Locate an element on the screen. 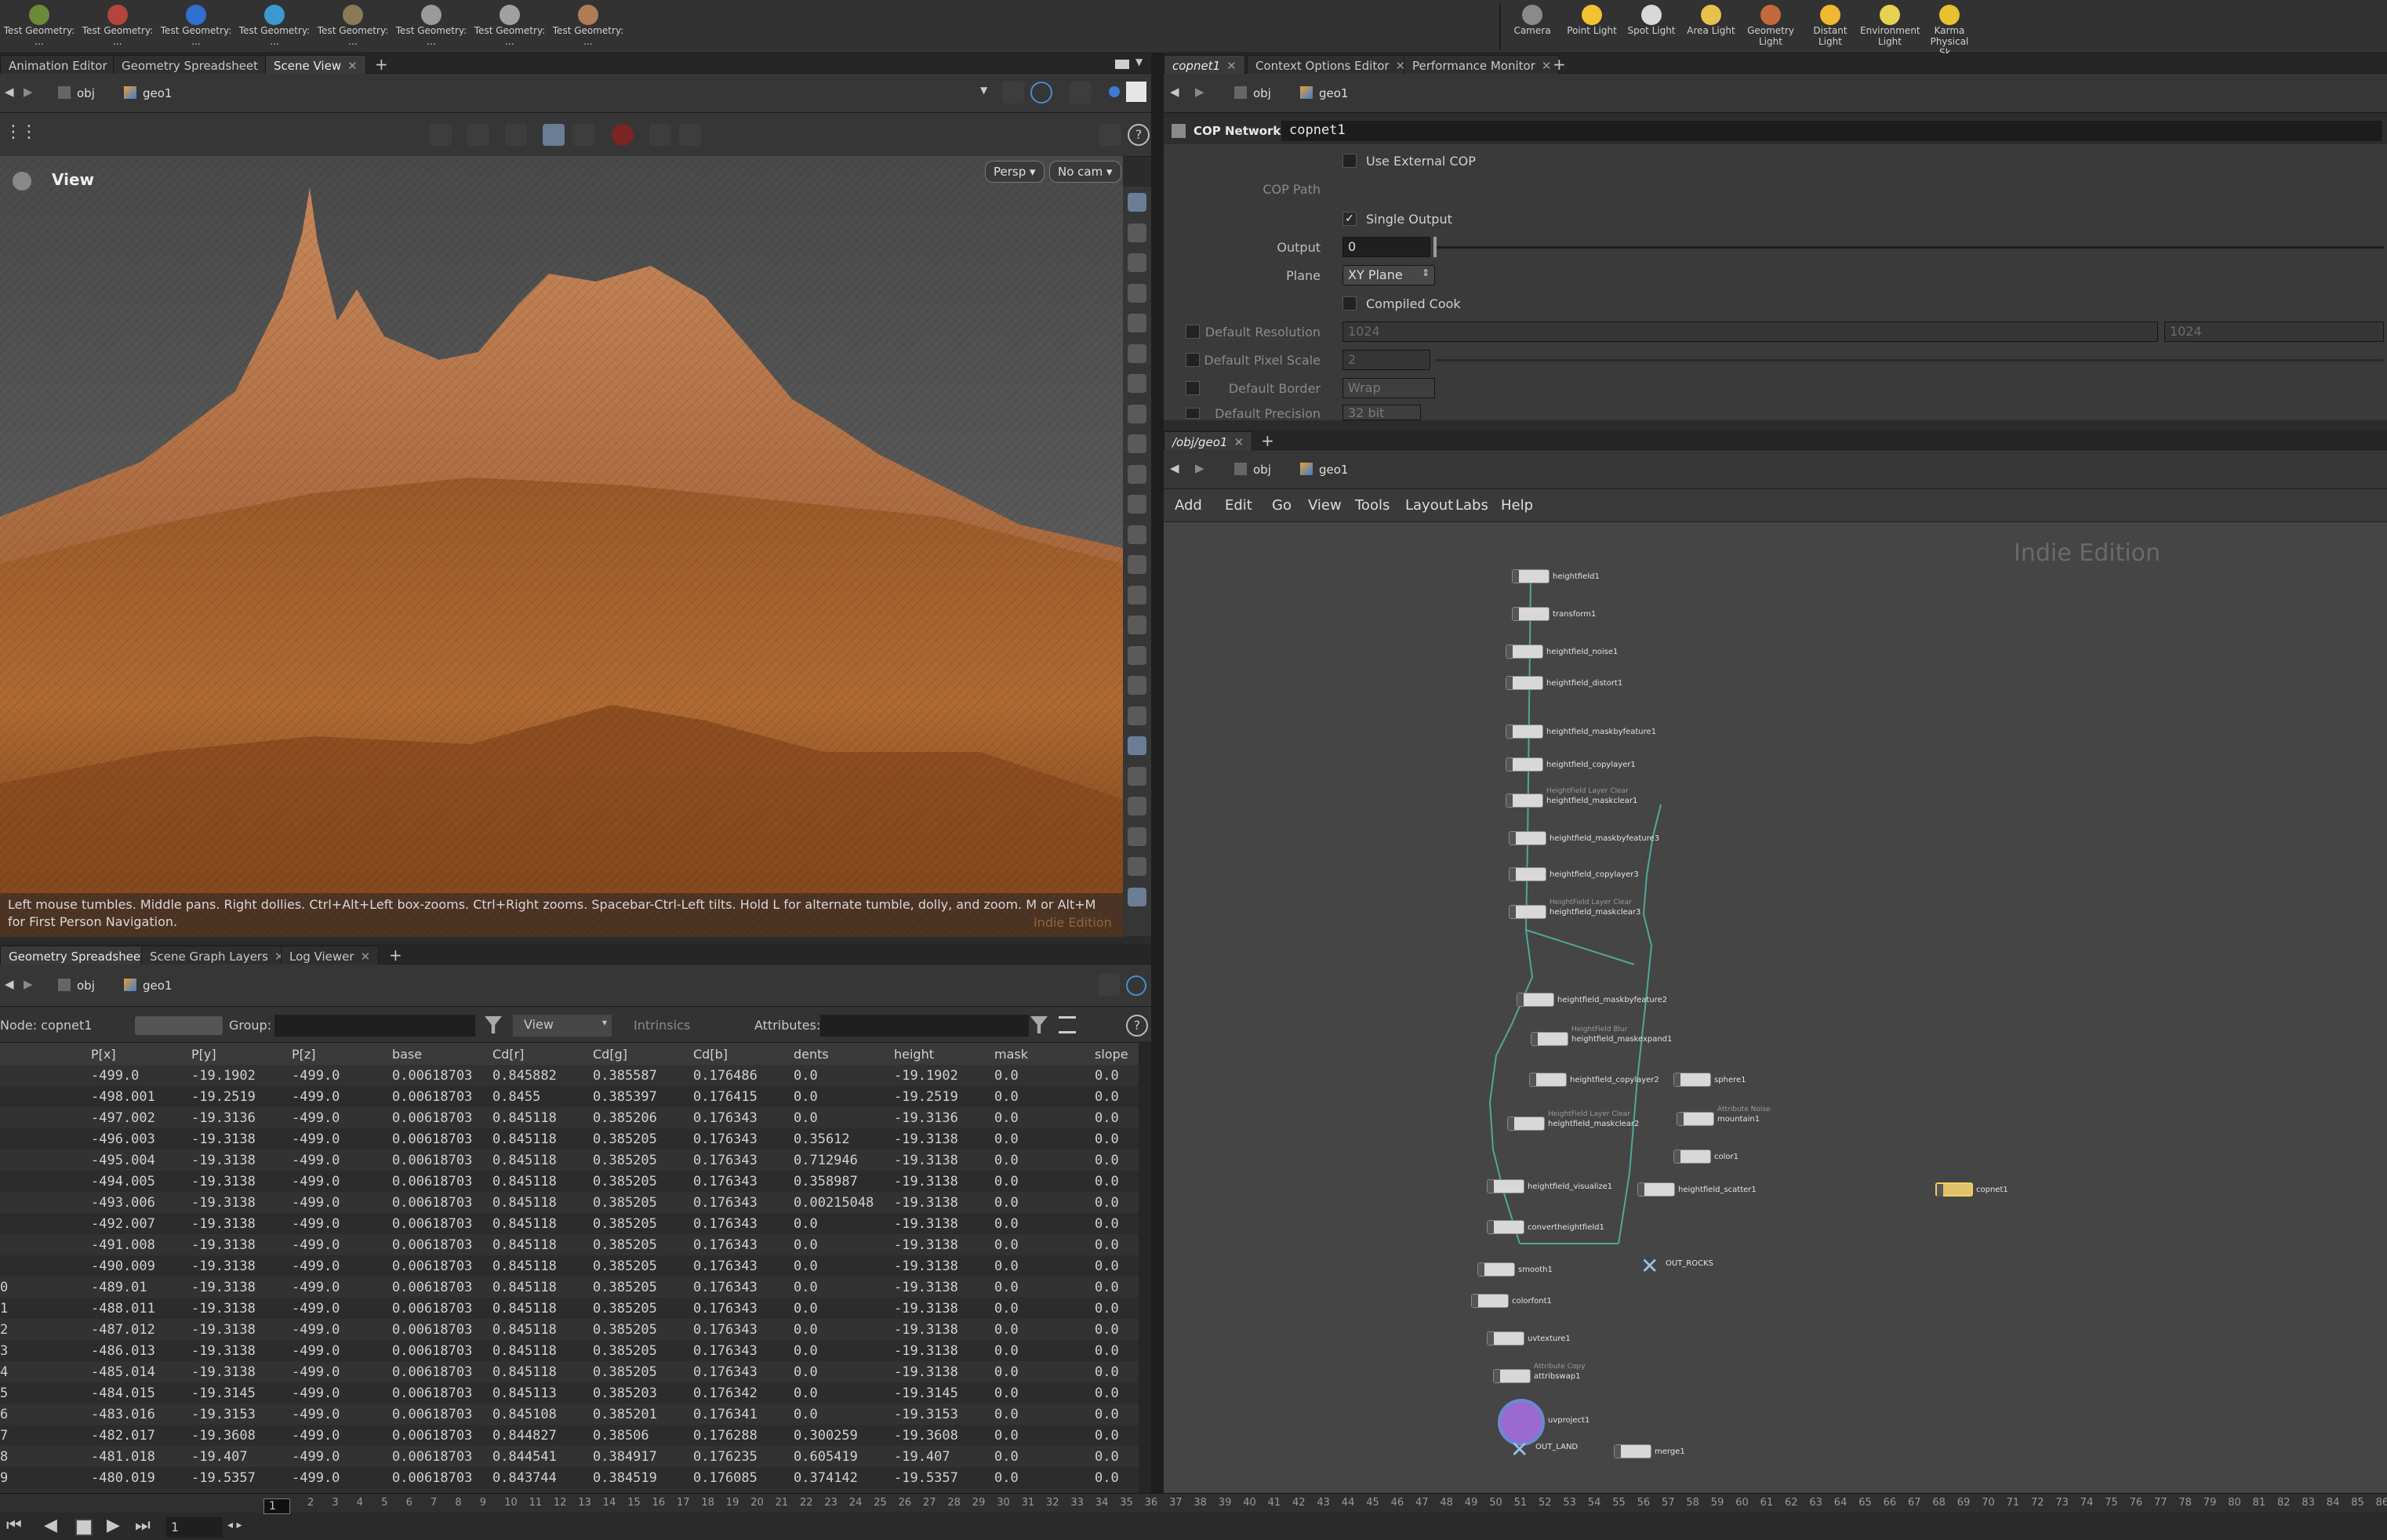  node-heightfield-maskclear3 is located at coordinates (1527, 912).